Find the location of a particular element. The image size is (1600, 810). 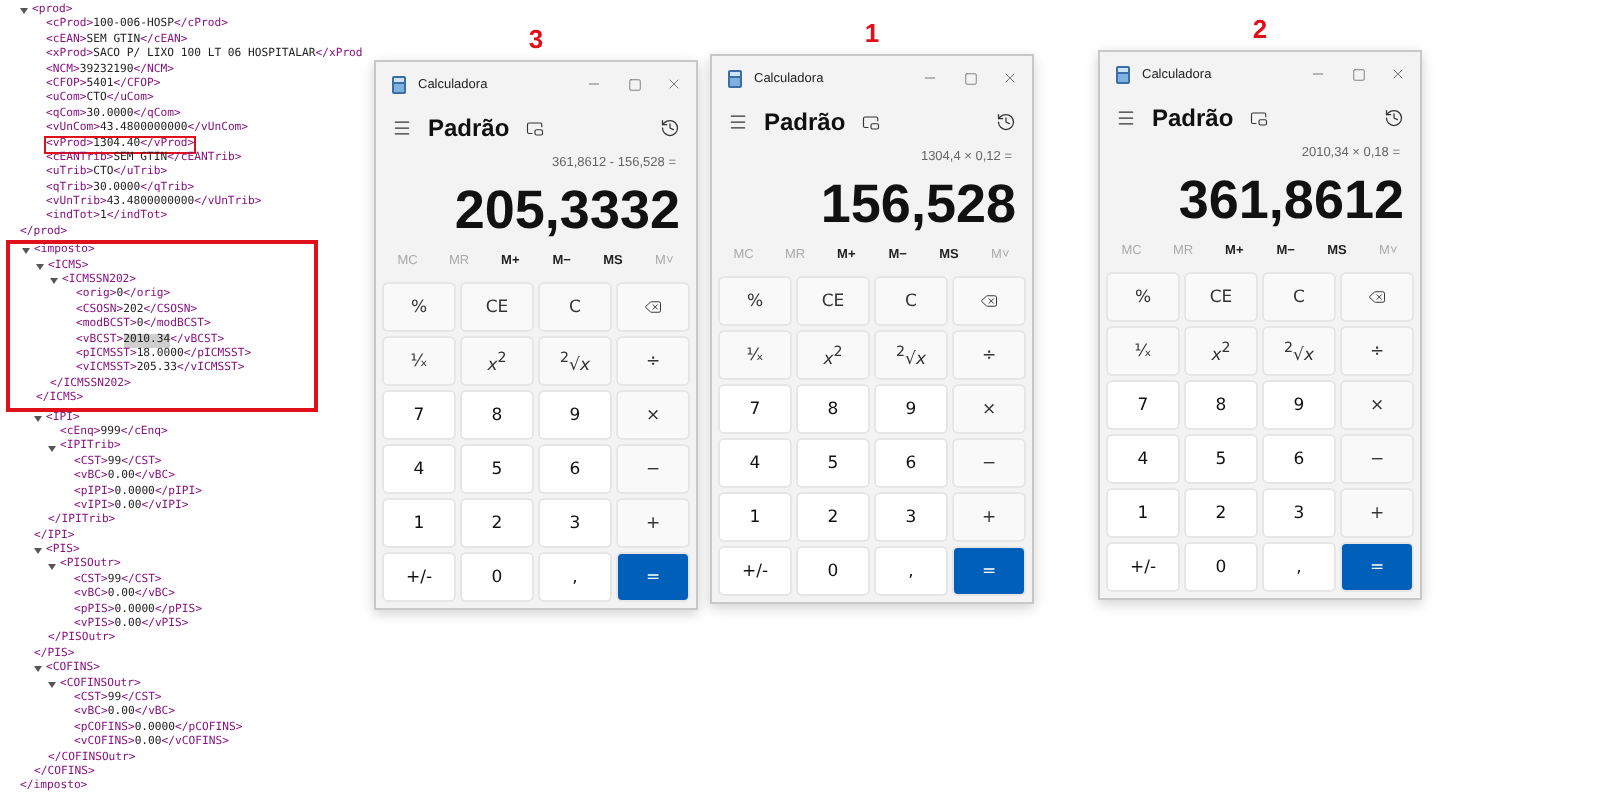

annotation-number: 2 is located at coordinates (1260, 31).